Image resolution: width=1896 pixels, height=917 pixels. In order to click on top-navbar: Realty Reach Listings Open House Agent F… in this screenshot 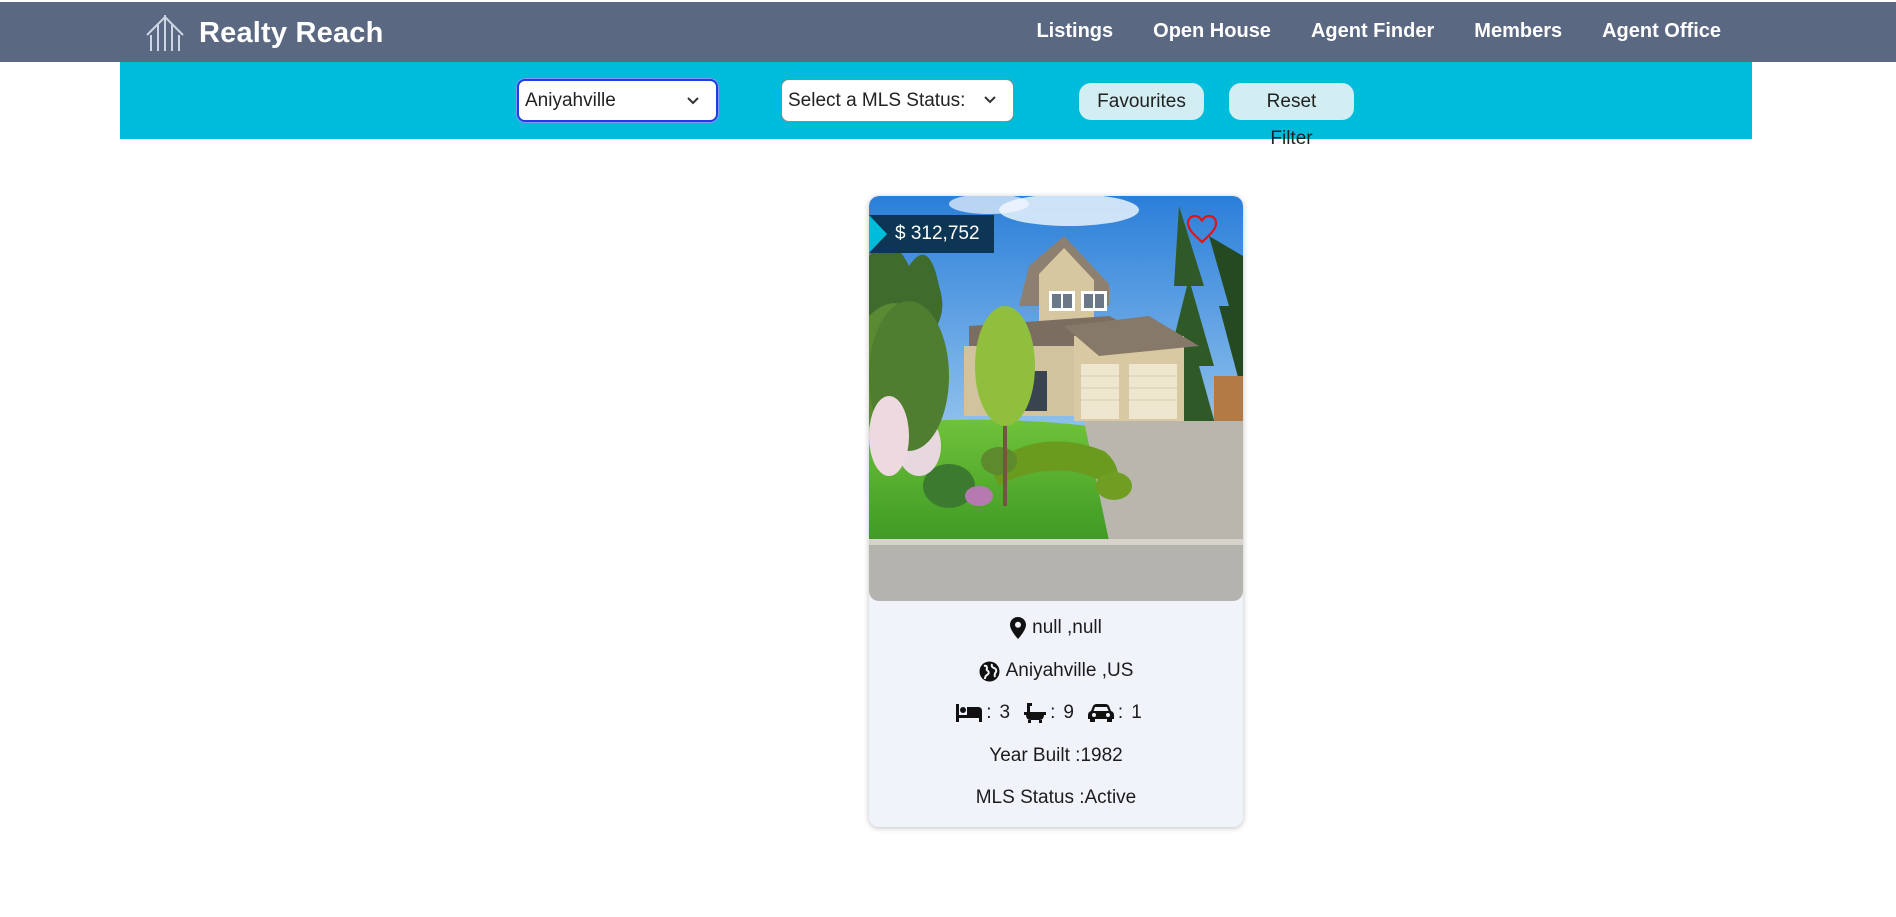, I will do `click(948, 32)`.